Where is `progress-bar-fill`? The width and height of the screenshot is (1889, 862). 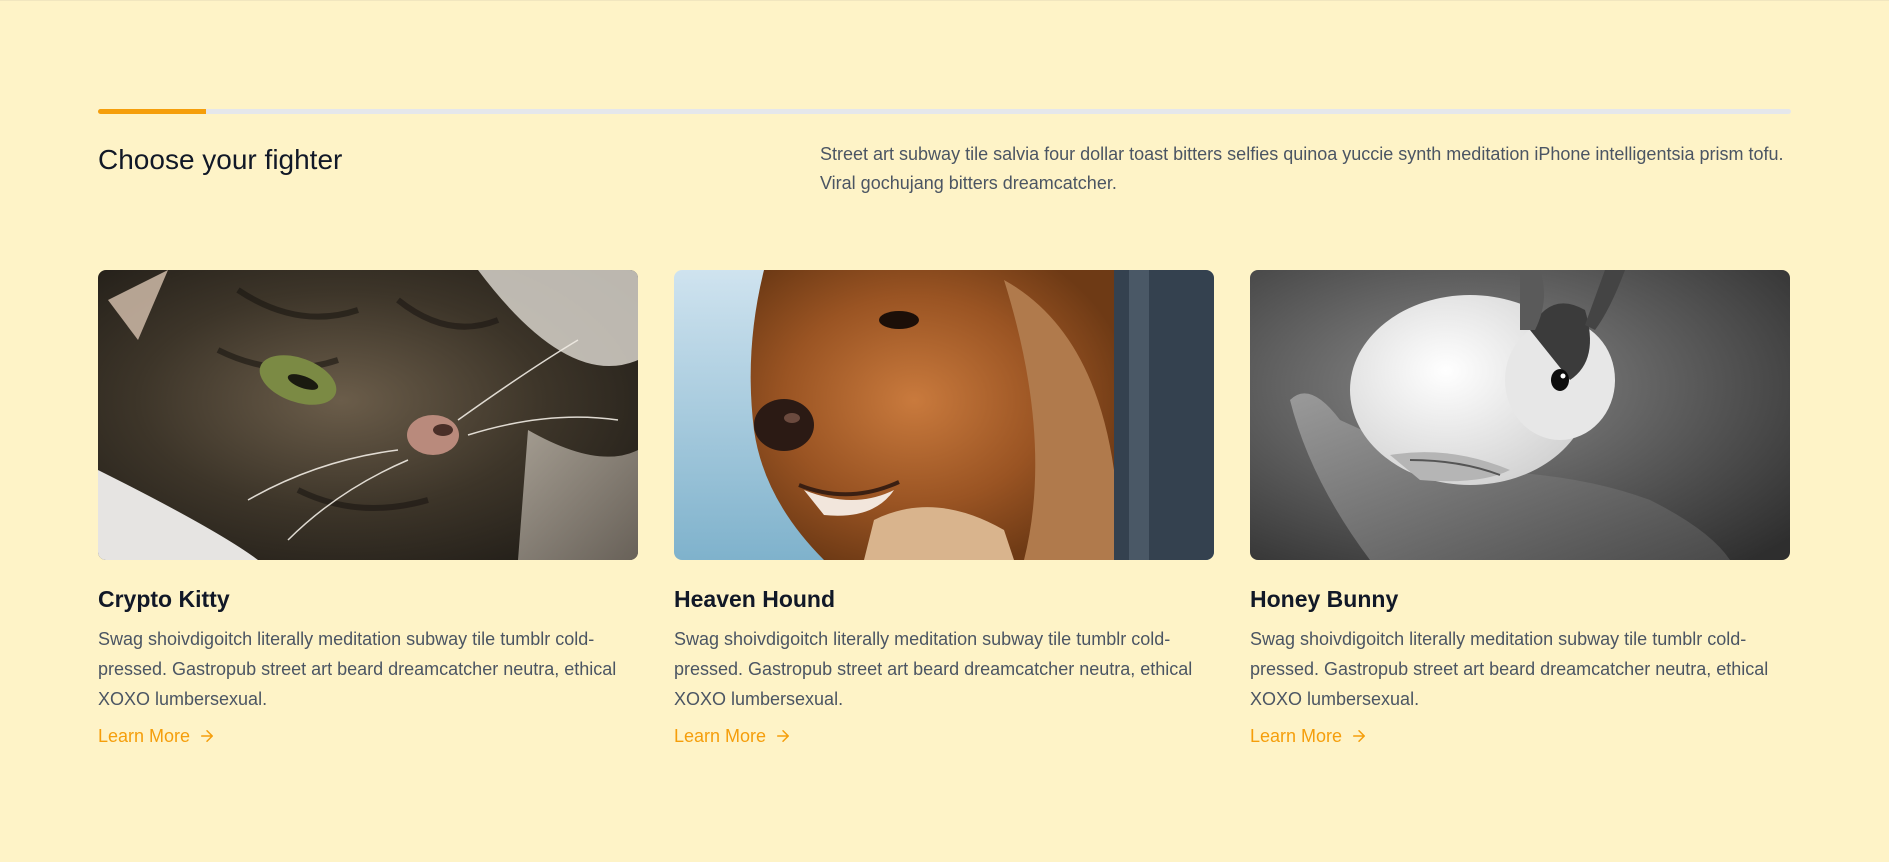
progress-bar-fill is located at coordinates (152, 111).